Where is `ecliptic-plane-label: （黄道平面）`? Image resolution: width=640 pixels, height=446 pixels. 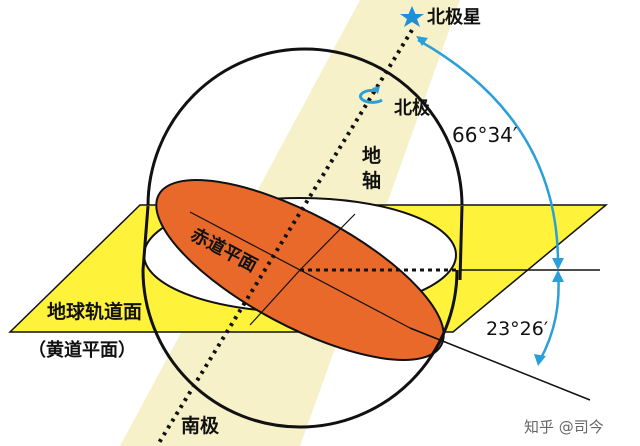 ecliptic-plane-label: （黄道平面） is located at coordinates (82, 350).